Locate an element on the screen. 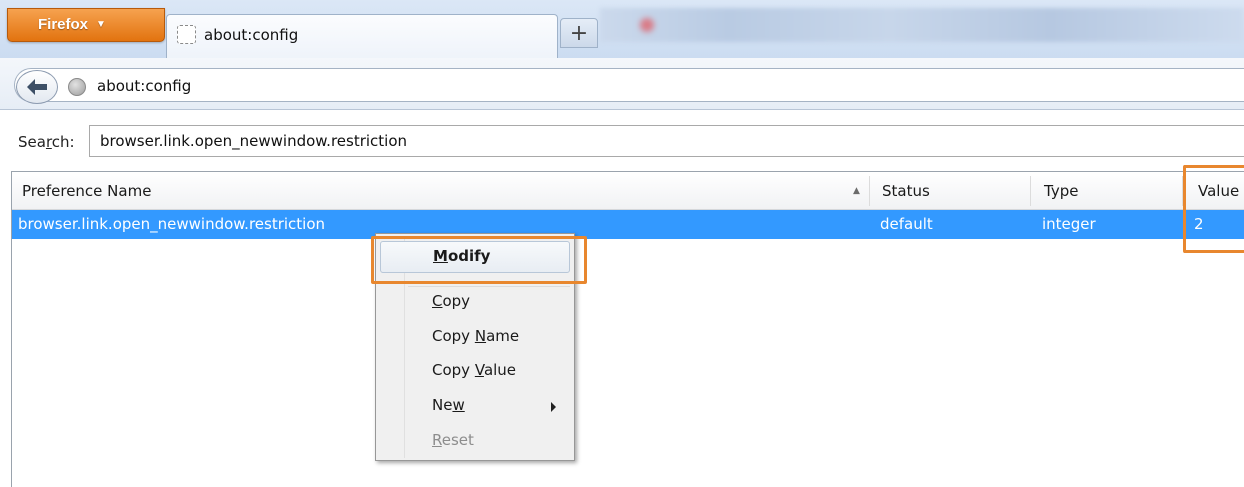  menu-item-reset: Reset is located at coordinates (453, 440).